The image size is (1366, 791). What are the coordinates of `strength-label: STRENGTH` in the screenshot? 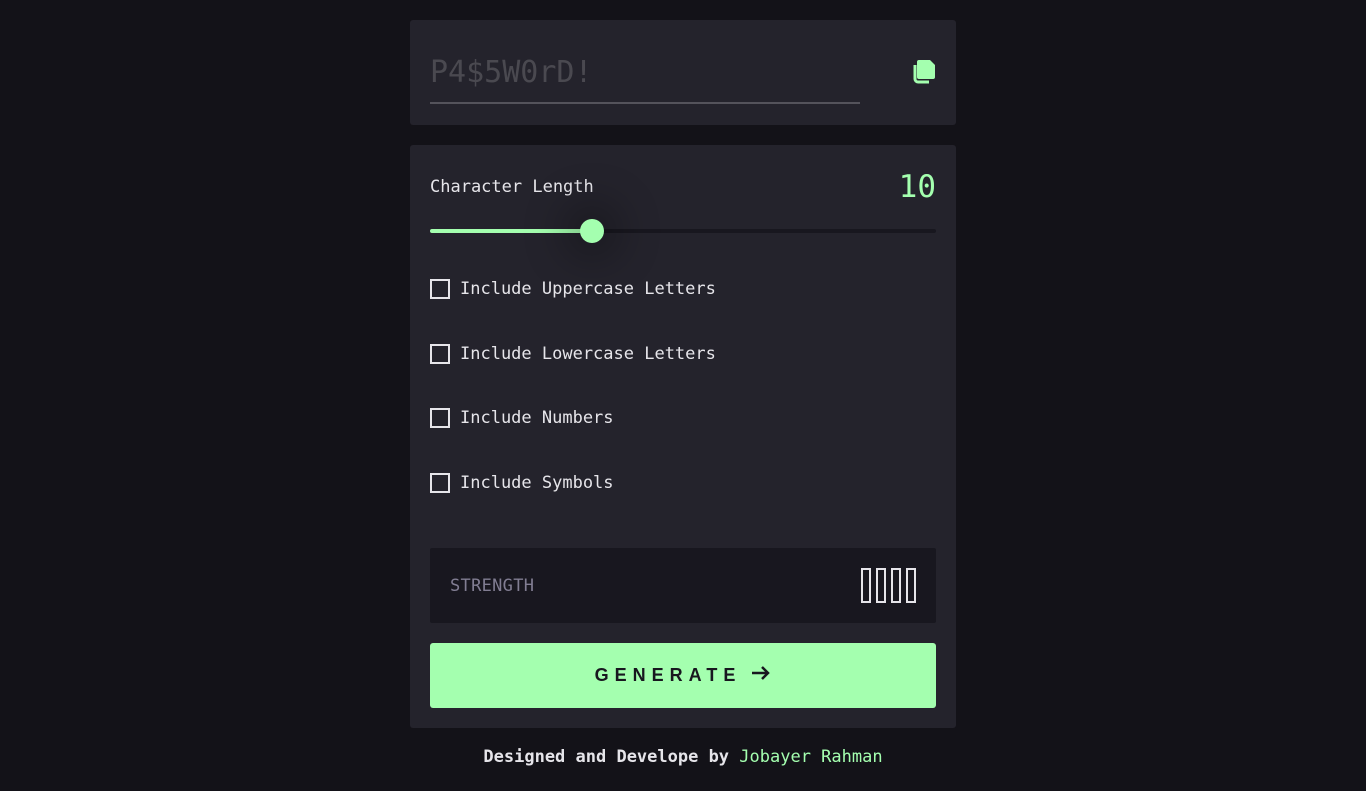 It's located at (492, 585).